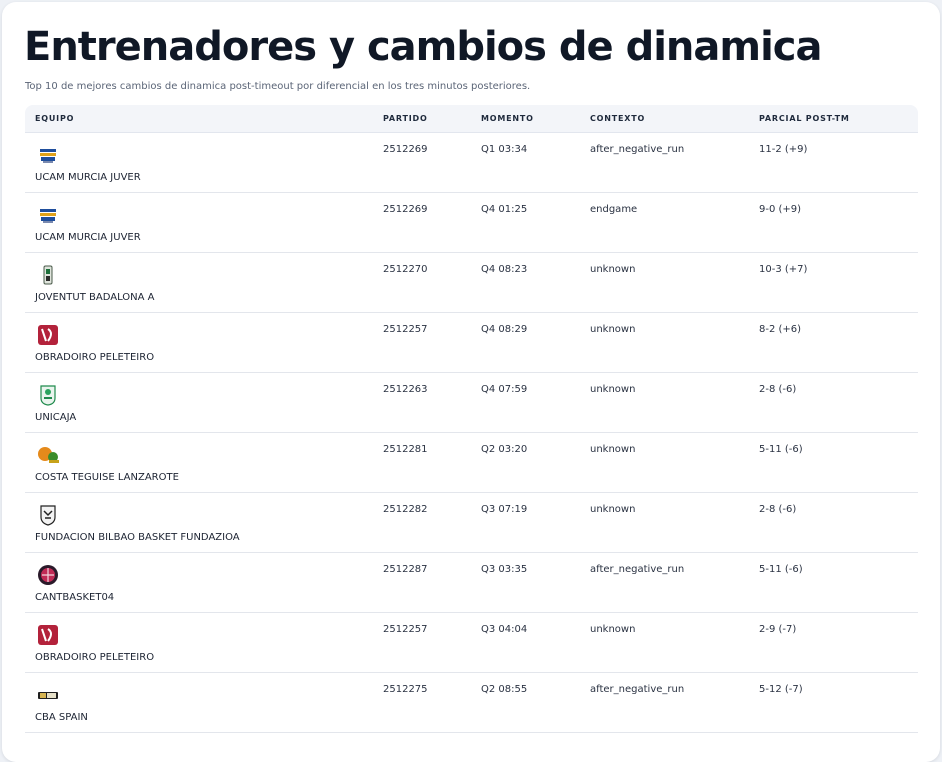 The height and width of the screenshot is (762, 942). What do you see at coordinates (504, 149) in the screenshot?
I see `momento-cell: Q1 03:34` at bounding box center [504, 149].